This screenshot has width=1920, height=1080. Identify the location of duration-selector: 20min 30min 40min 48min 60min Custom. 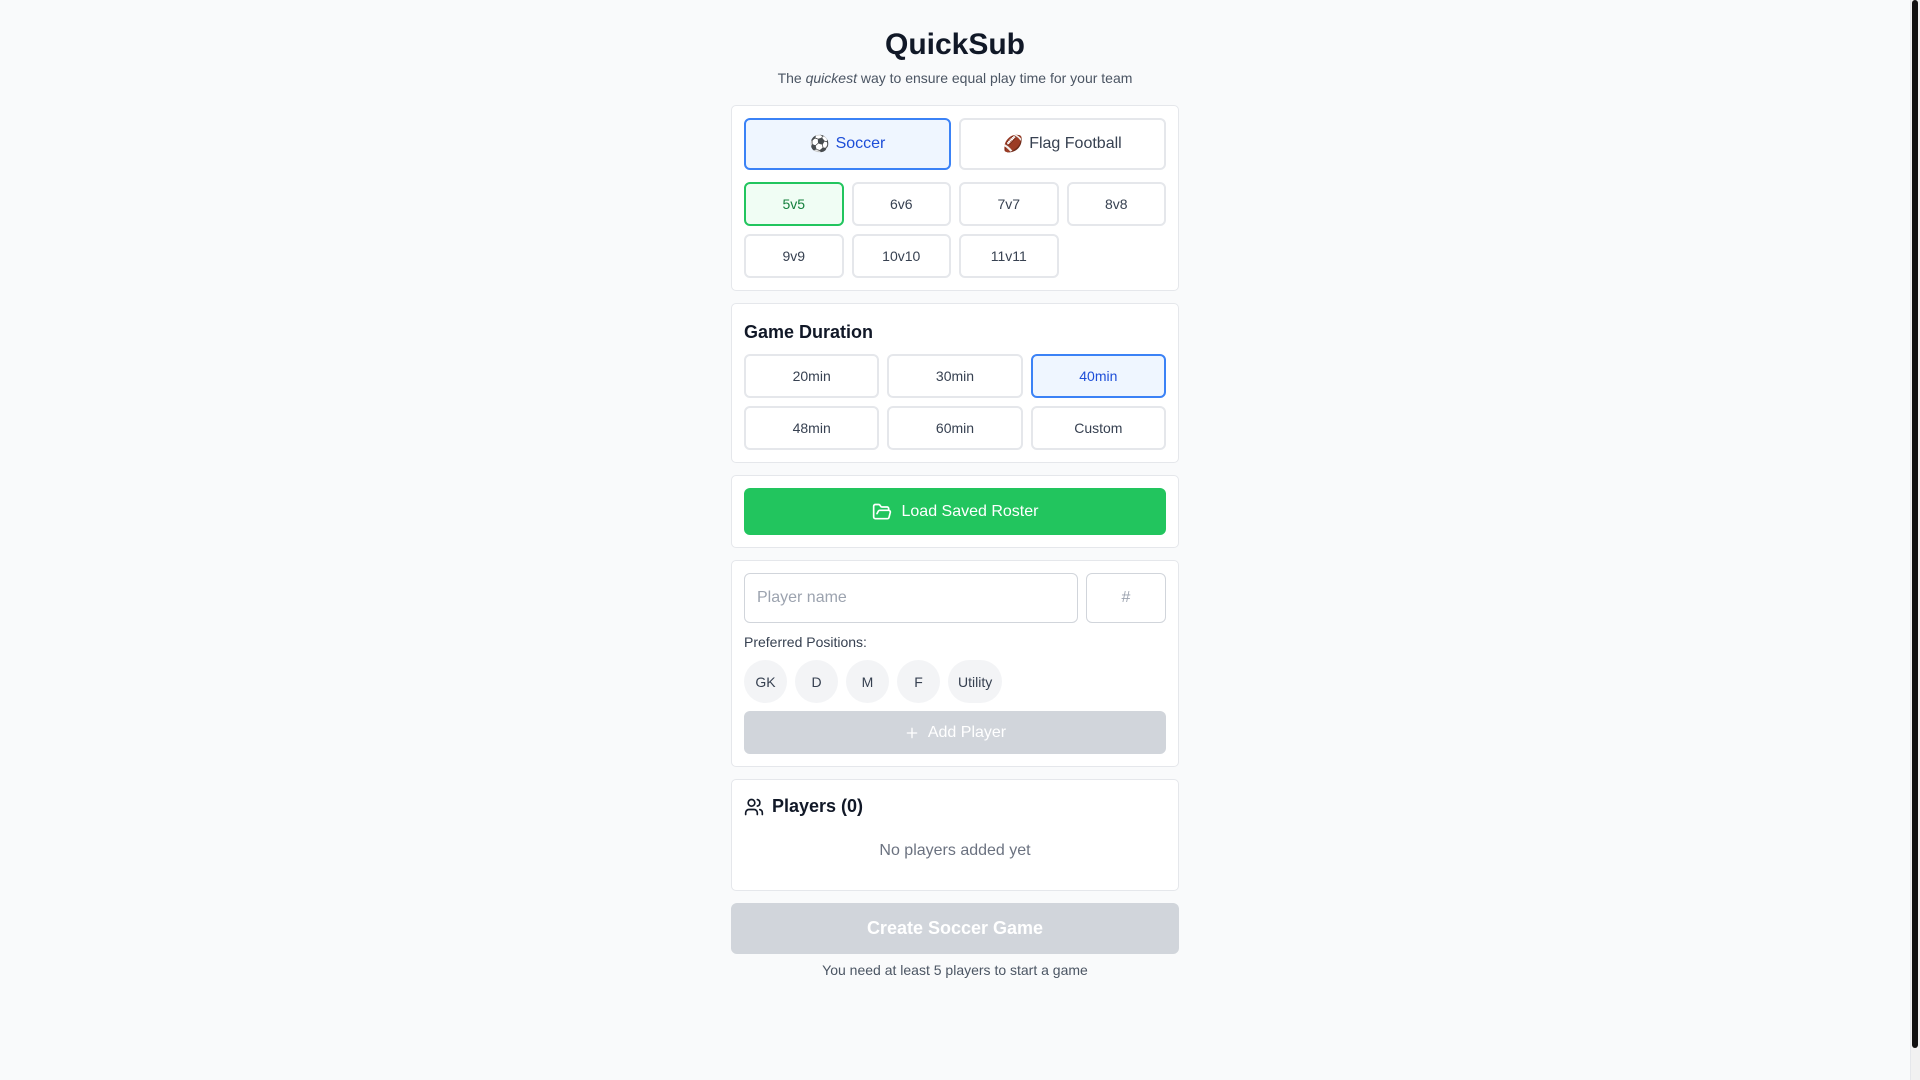
(955, 402).